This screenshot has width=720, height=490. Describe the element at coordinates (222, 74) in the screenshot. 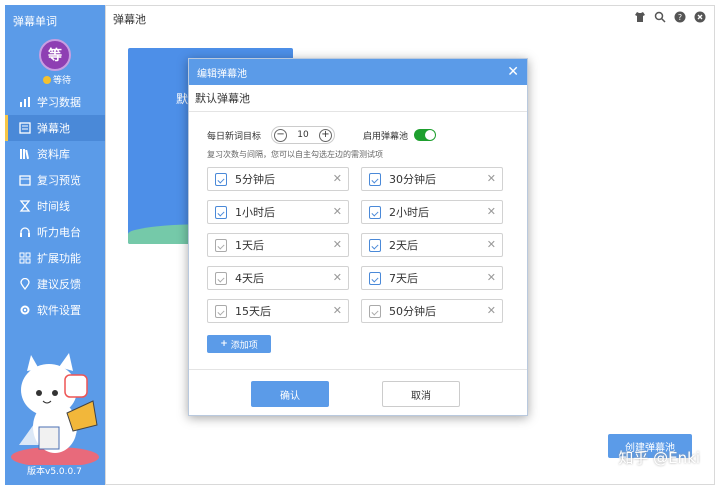

I see `dialog-title: 编辑弹幕池` at that location.